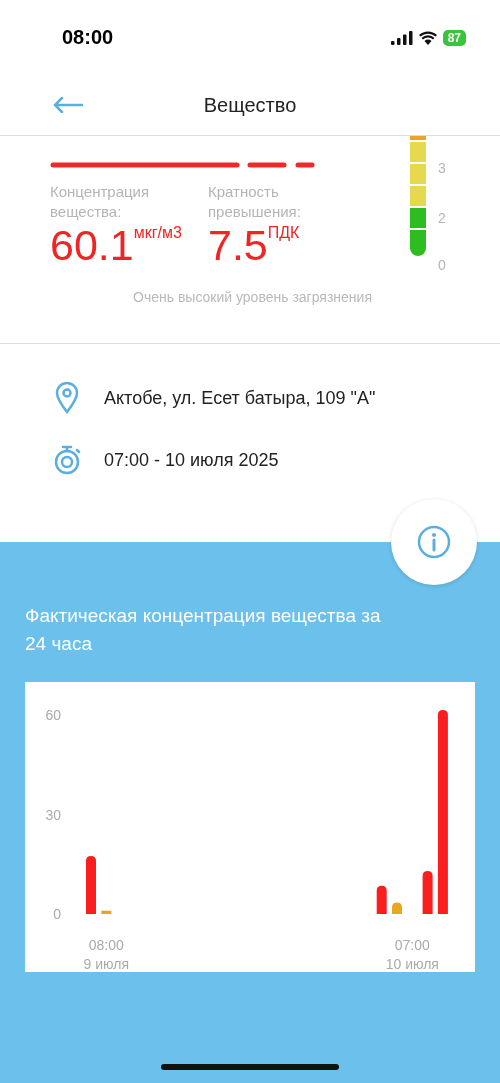  I want to click on wifi-icon, so click(427, 37).